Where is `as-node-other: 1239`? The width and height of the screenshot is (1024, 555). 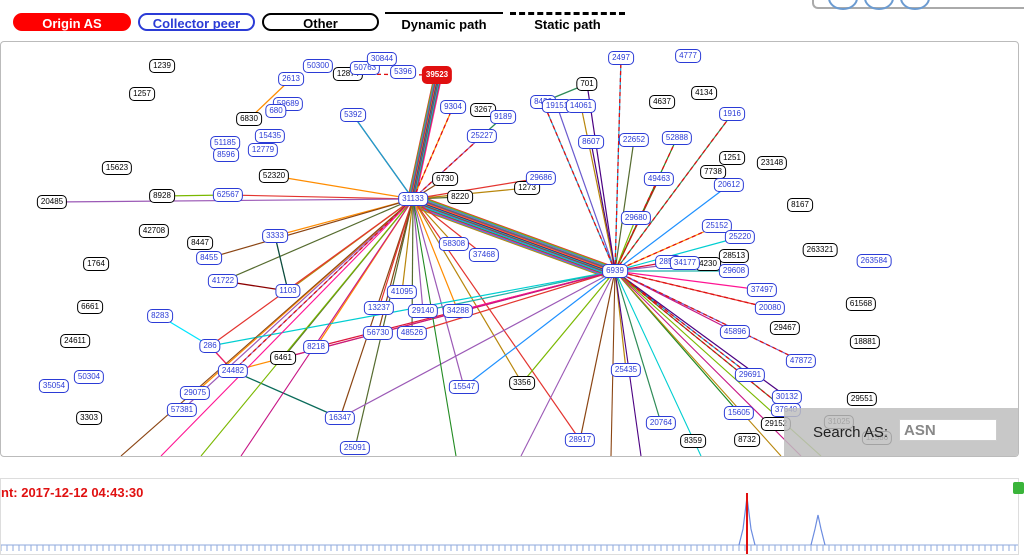
as-node-other: 1239 is located at coordinates (162, 66).